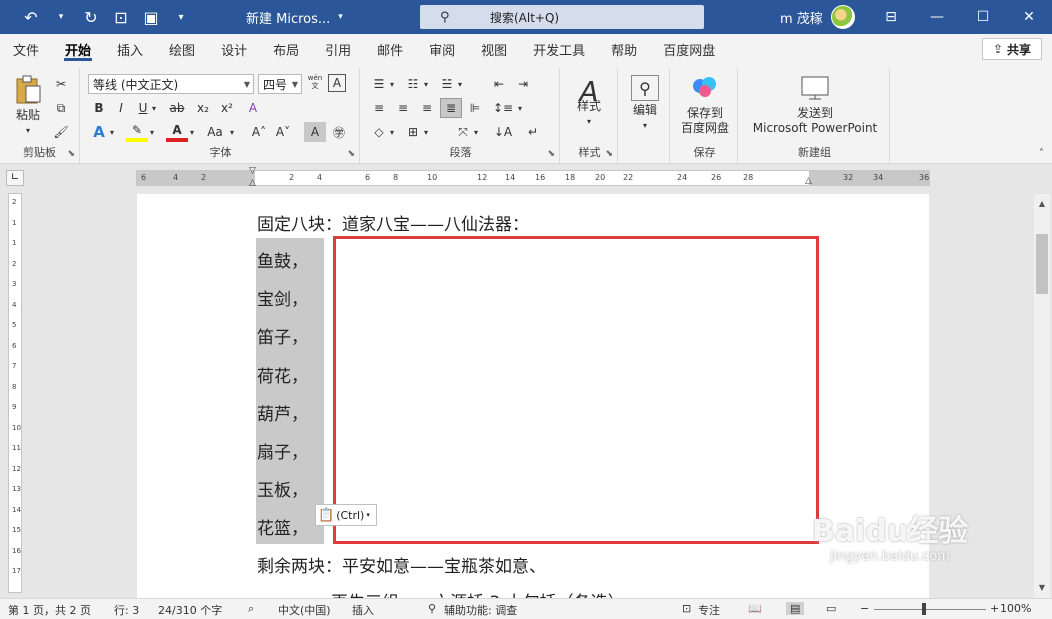 The height and width of the screenshot is (619, 1052). I want to click on tab-insert: 插入, so click(130, 49).